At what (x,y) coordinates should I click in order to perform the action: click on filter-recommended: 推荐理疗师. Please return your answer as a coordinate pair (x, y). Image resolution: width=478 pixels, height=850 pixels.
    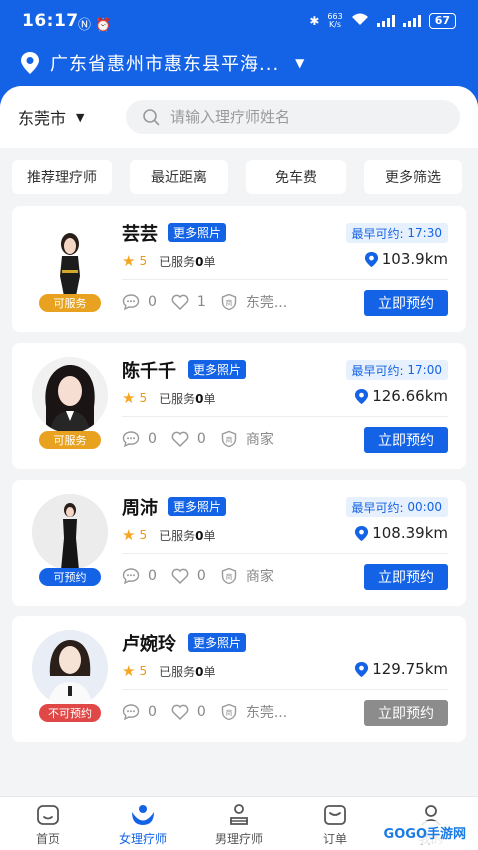
    Looking at the image, I should click on (62, 177).